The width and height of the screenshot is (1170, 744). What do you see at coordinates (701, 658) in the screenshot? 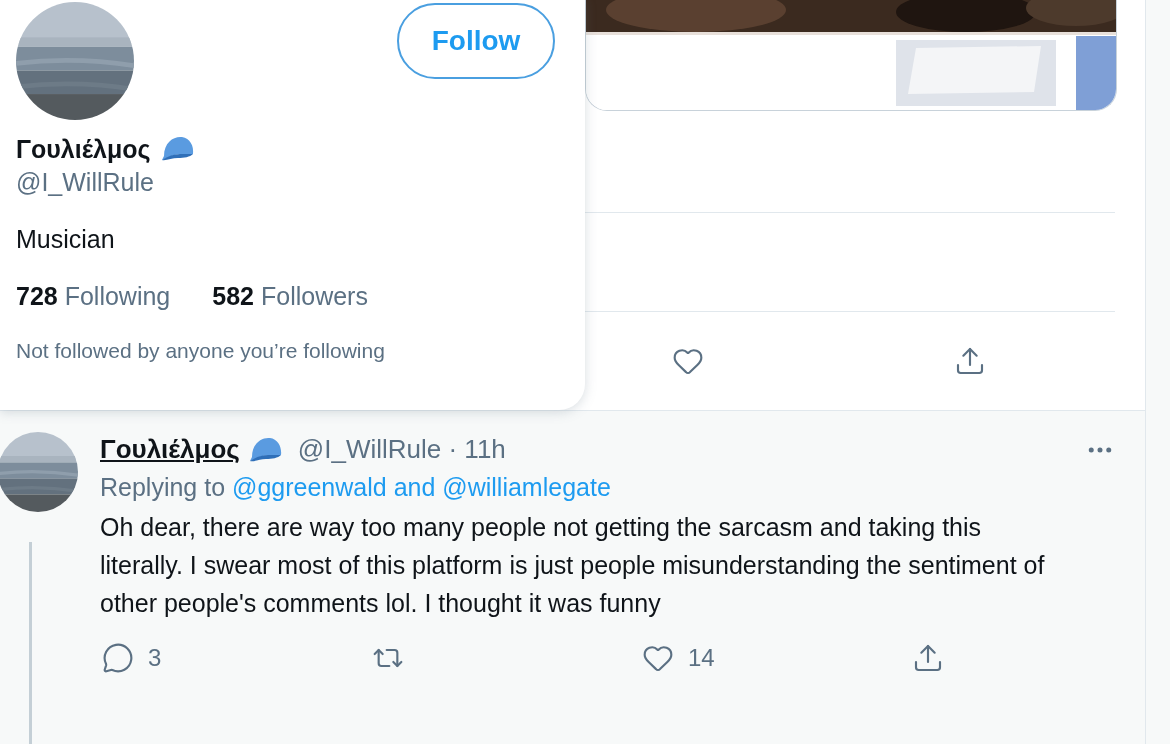
I see `action-count: 14` at bounding box center [701, 658].